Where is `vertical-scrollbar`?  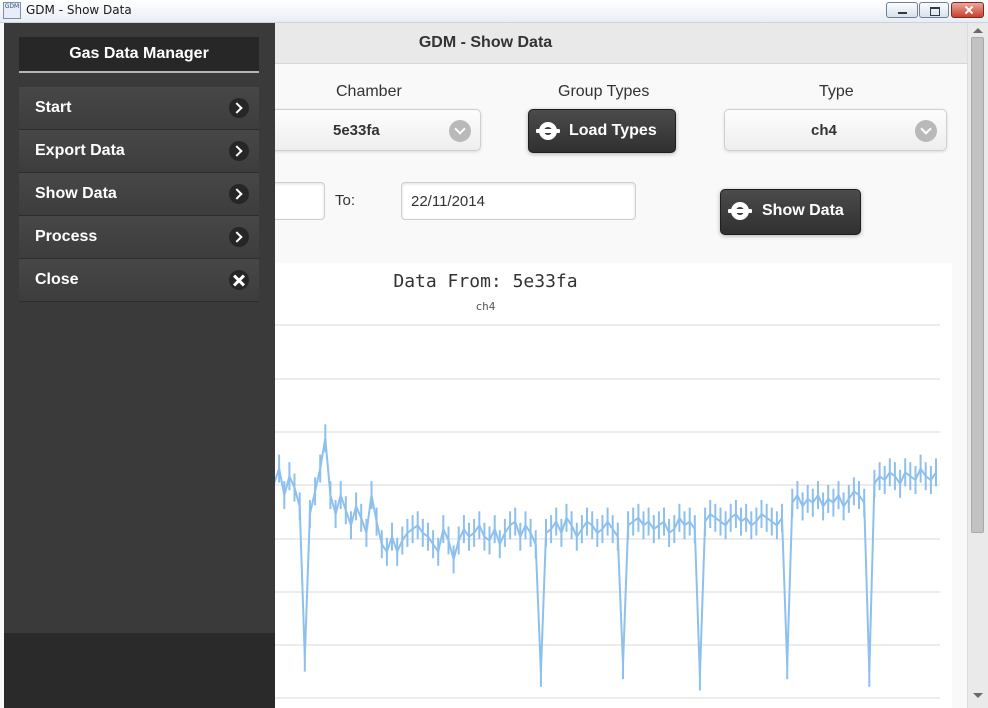 vertical-scrollbar is located at coordinates (977, 365).